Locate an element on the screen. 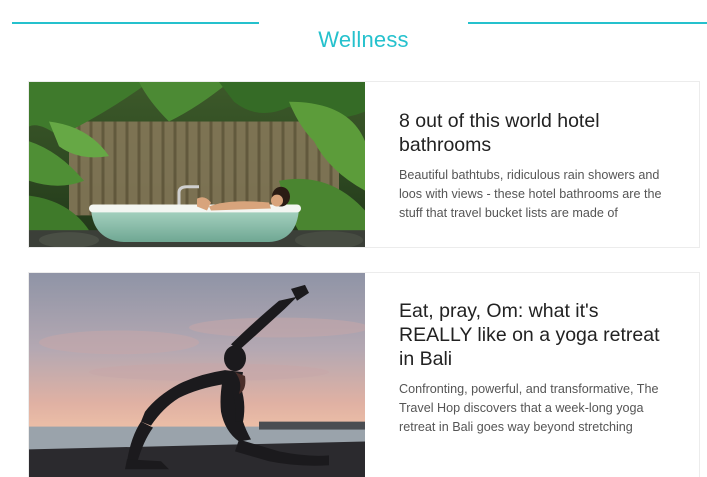  header-divider-right is located at coordinates (587, 23).